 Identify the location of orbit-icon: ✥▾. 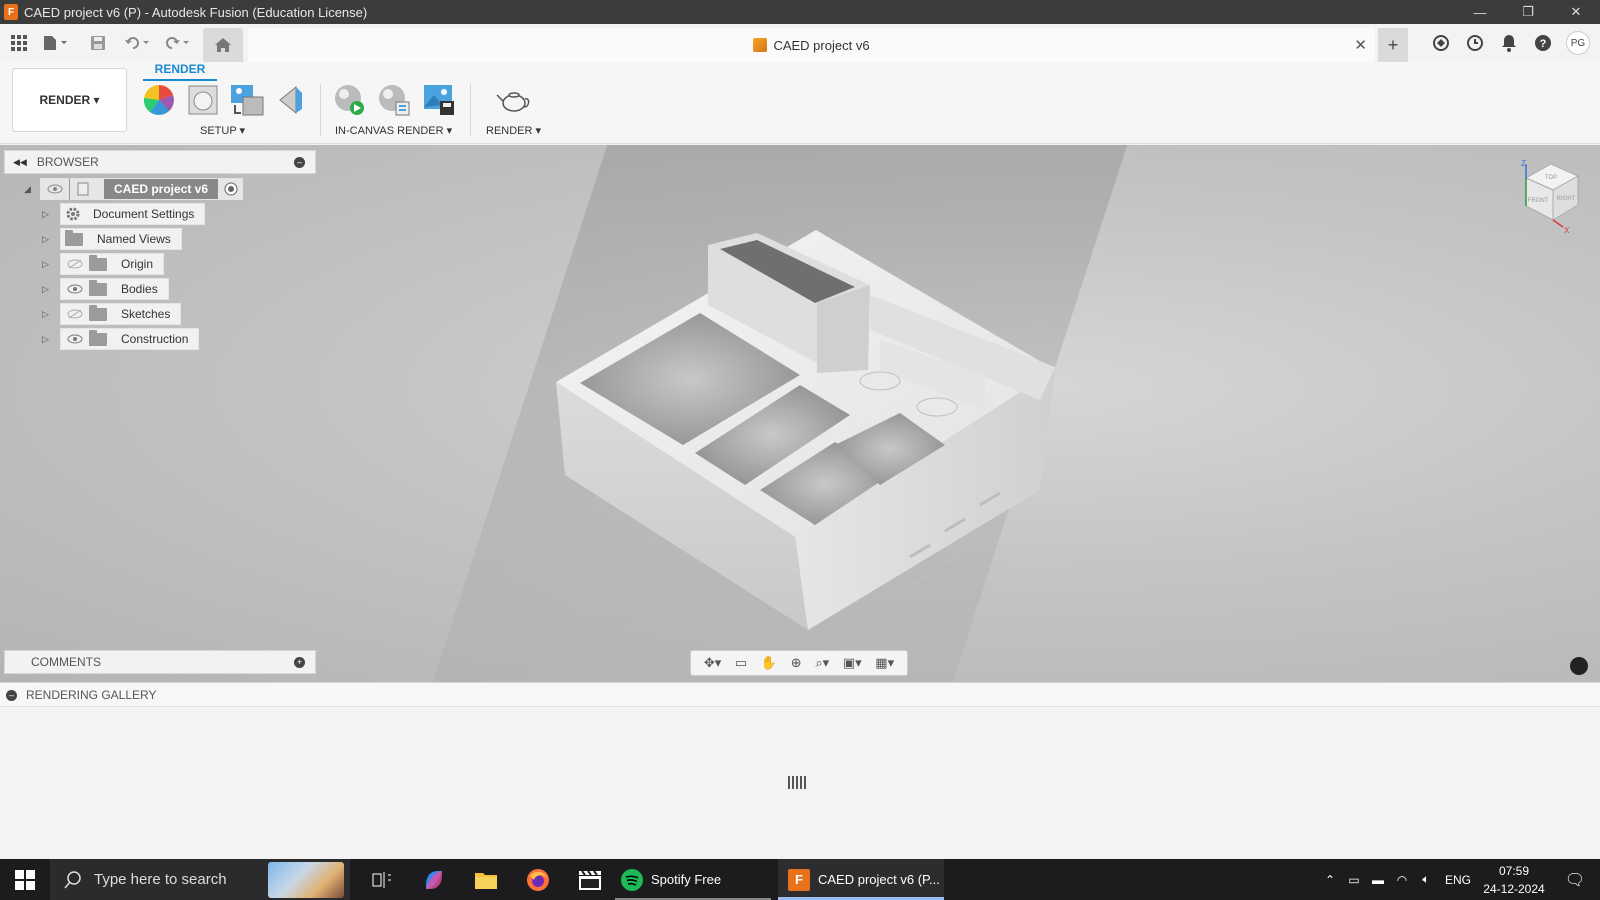
(712, 663).